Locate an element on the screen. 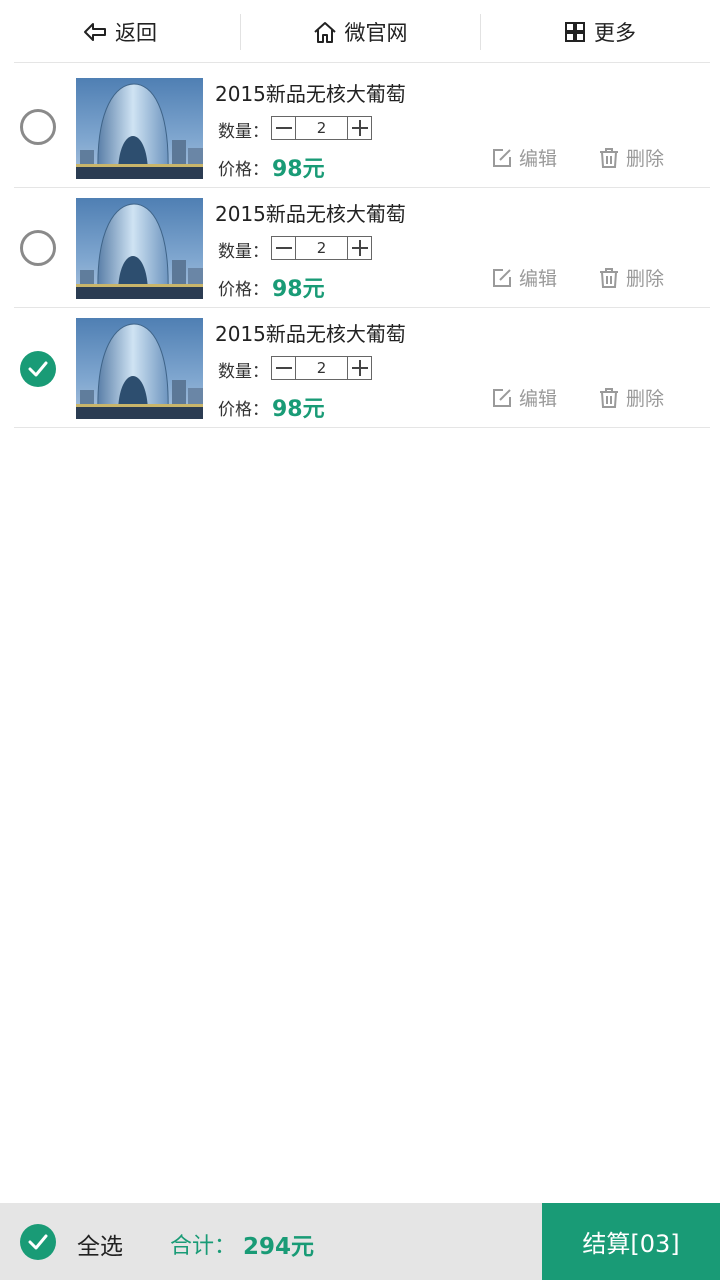 This screenshot has width=720, height=1280. more-label: 更多 is located at coordinates (615, 33).